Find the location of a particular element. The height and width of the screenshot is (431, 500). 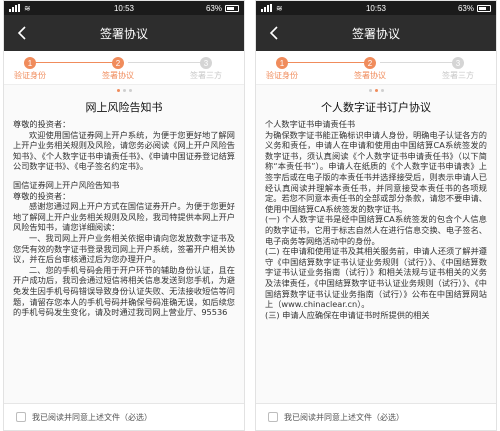

doc-paragraph: 国信证券网上开户风险告知书 is located at coordinates (66, 184).